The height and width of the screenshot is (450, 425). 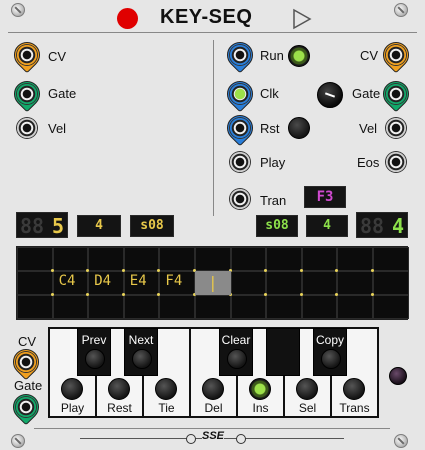 I want to click on copy-button, so click(x=331, y=359).